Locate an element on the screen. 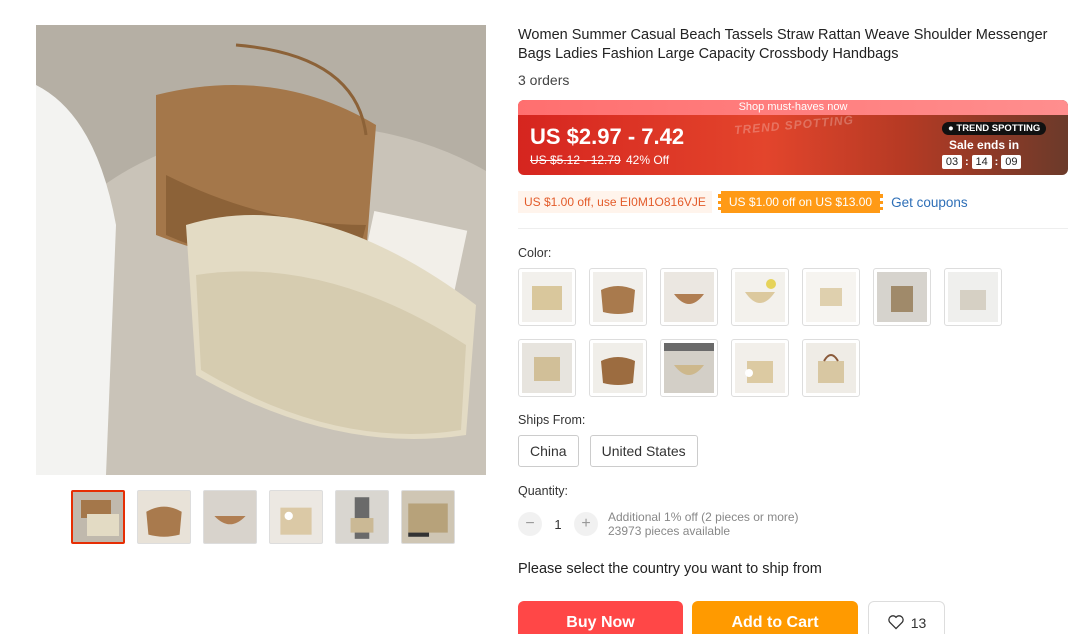  sale-ends-label: Sale ends in is located at coordinates (984, 145).